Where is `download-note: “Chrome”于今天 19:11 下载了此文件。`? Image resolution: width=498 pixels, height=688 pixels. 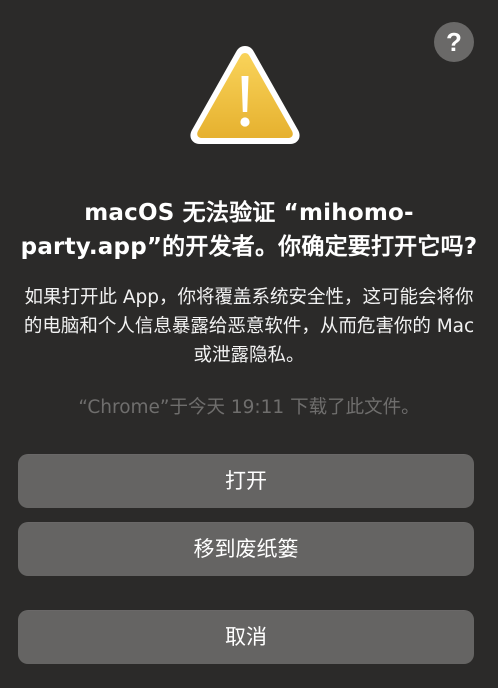 download-note: “Chrome”于今天 19:11 下载了此文件。 is located at coordinates (249, 407).